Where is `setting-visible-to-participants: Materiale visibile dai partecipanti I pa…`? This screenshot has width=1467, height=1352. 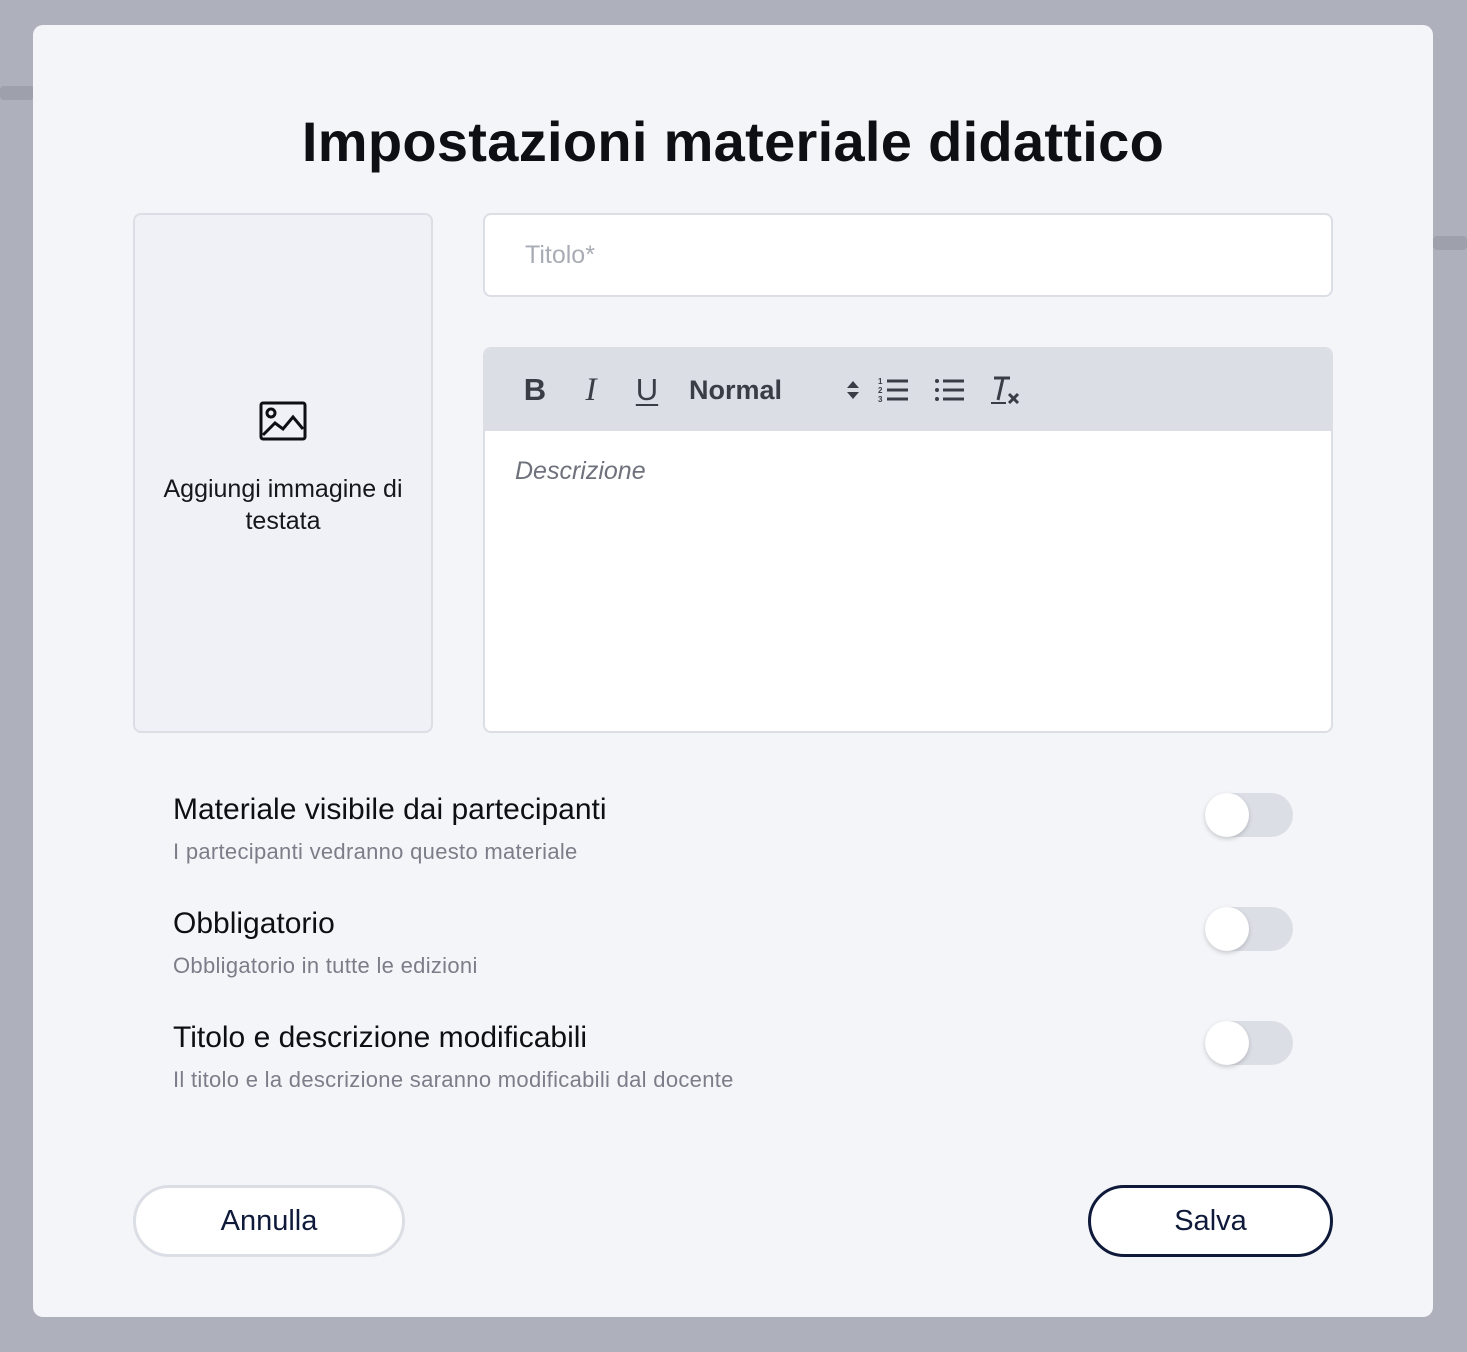
setting-visible-to-participants: Materiale visibile dai partecipanti I pa… is located at coordinates (733, 833).